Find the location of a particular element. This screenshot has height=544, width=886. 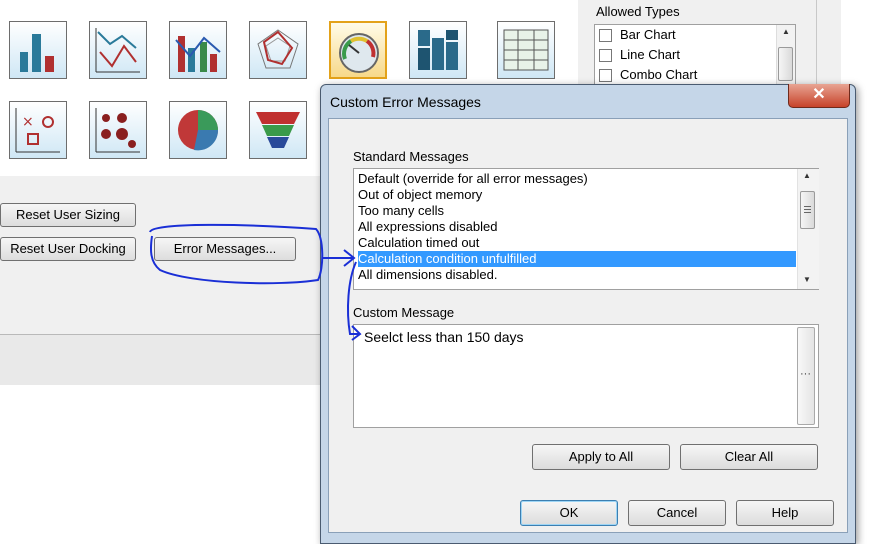

combo-chart-icon is located at coordinates (198, 50).